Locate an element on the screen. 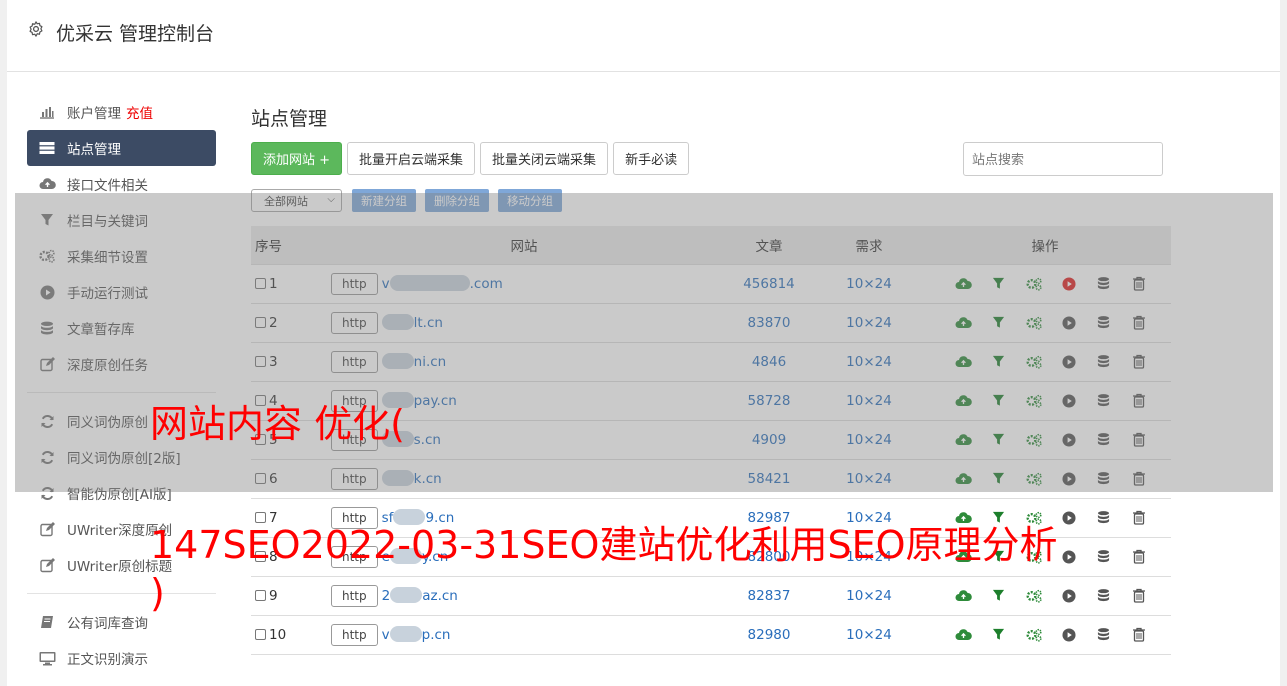 Image resolution: width=1287 pixels, height=686 pixels. add-site-button: 添加网站 + is located at coordinates (297, 158).